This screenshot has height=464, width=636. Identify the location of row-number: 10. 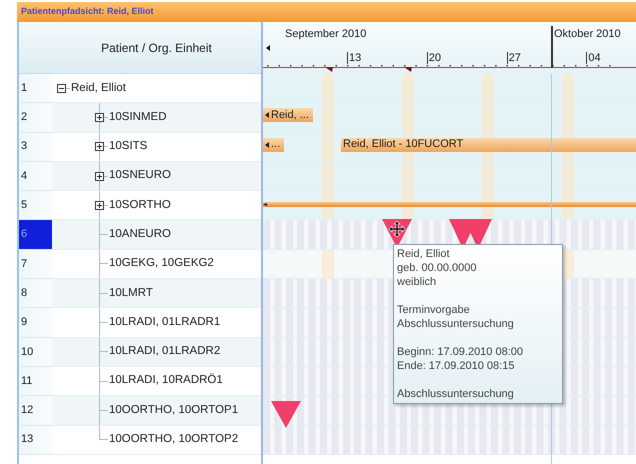
(35, 352).